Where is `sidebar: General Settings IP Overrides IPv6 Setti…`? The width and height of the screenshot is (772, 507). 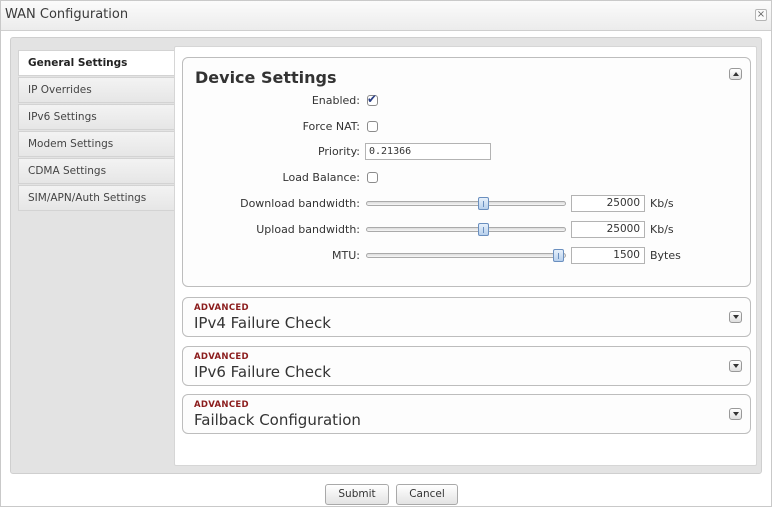 sidebar: General Settings IP Overrides IPv6 Setti… is located at coordinates (97, 131).